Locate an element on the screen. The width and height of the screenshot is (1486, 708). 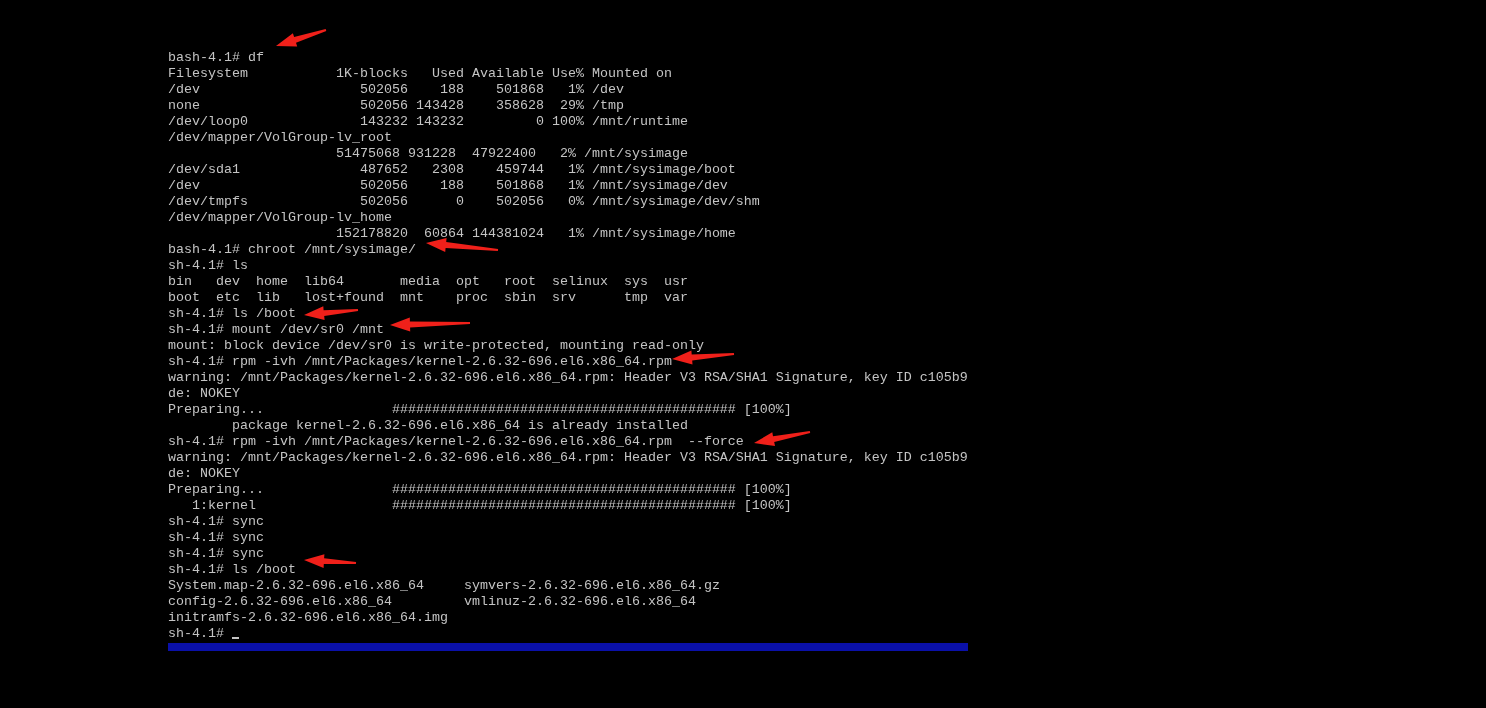
terminal-line: Filesystem 1K-blocks Used Available Use% Mounted on is located at coordinates (420, 74).